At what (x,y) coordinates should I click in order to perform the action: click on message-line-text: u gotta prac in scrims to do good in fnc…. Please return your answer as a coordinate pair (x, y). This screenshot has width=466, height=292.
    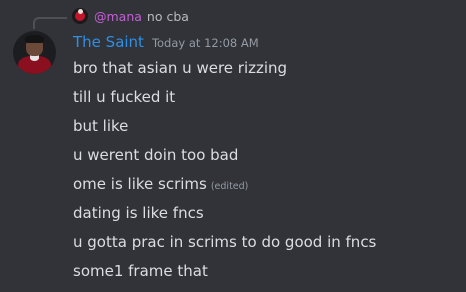
    Looking at the image, I should click on (225, 242).